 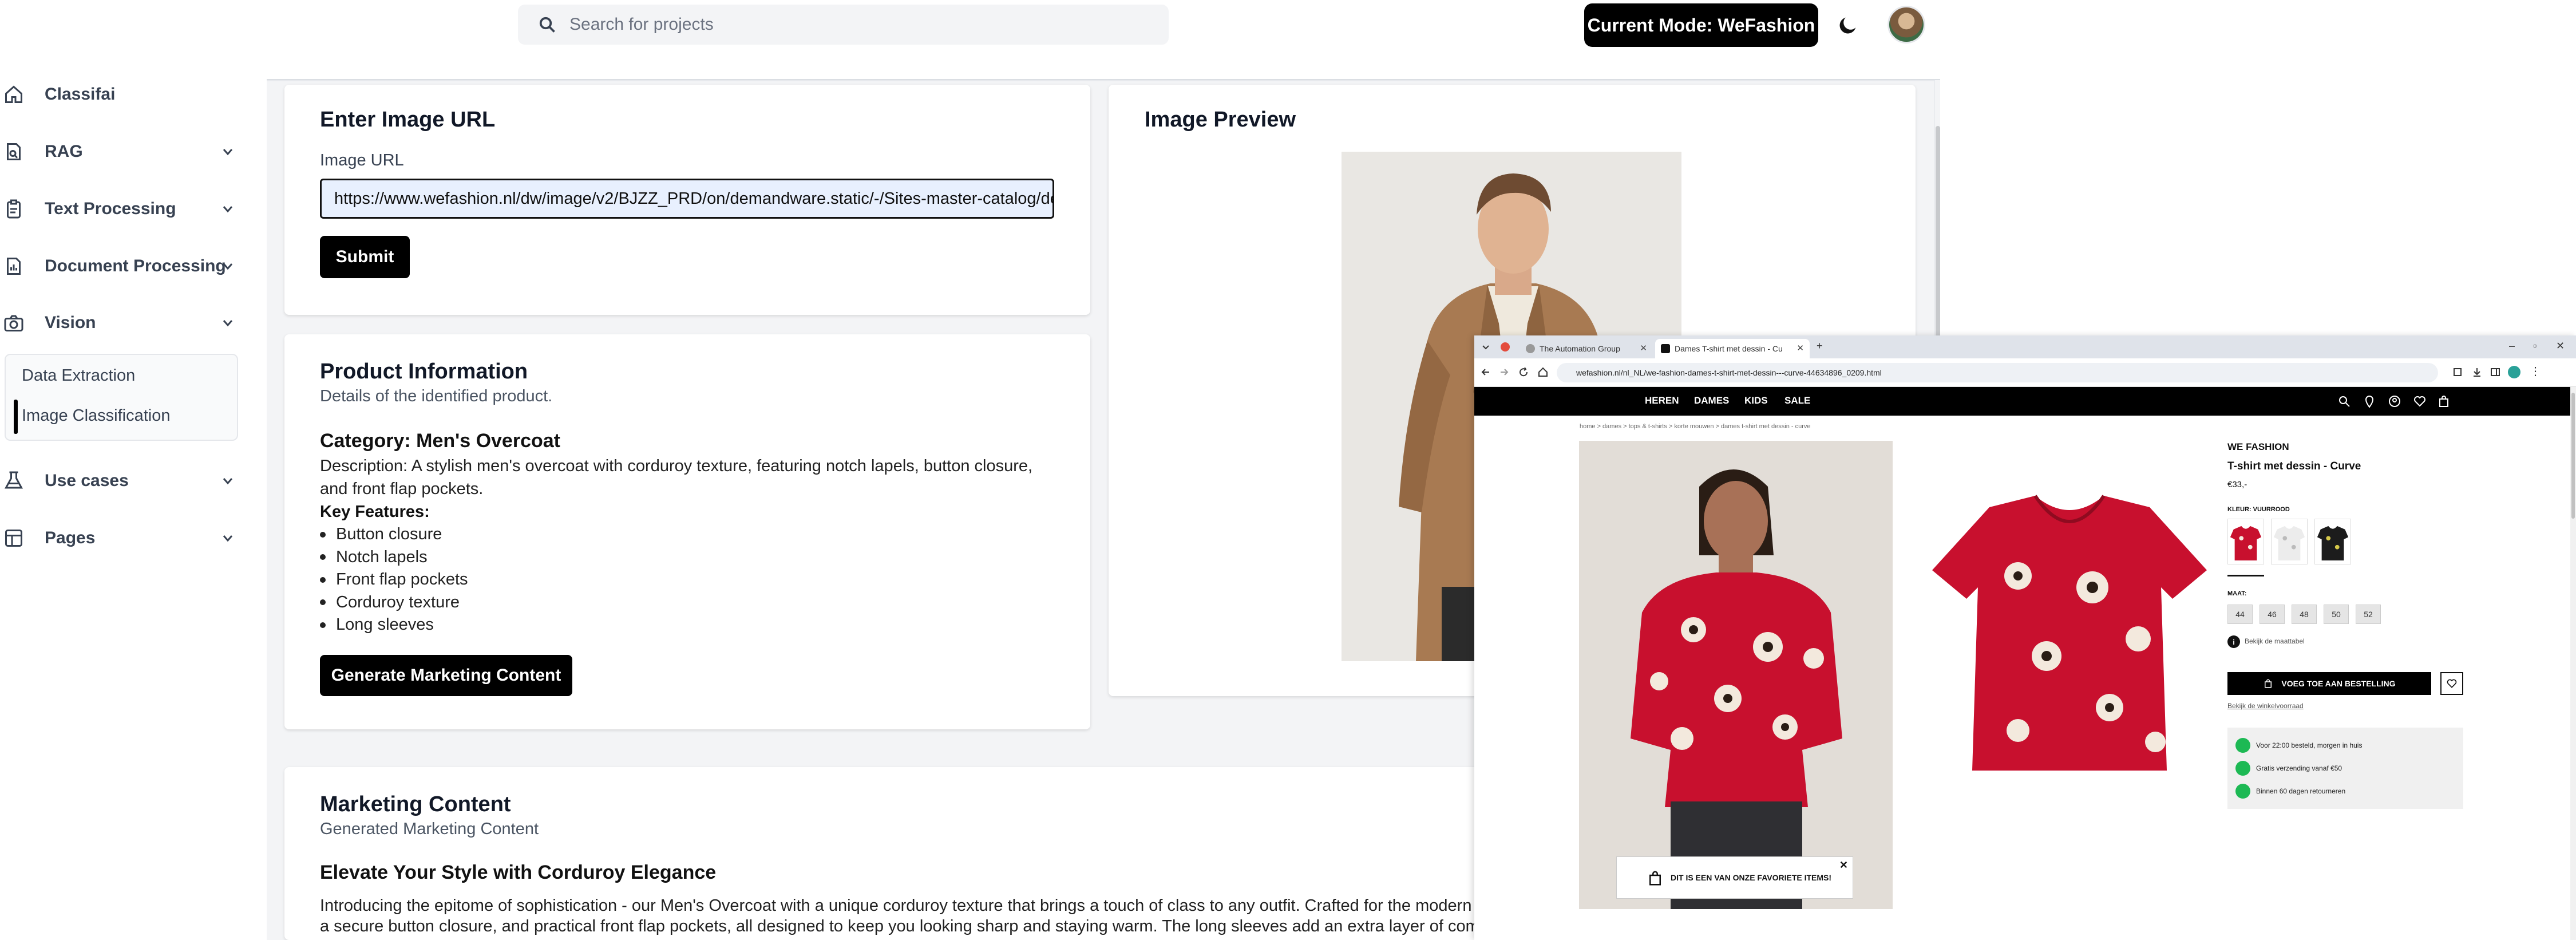 What do you see at coordinates (1701, 25) in the screenshot?
I see `current-mode-button: Current Mode: WeFashion` at bounding box center [1701, 25].